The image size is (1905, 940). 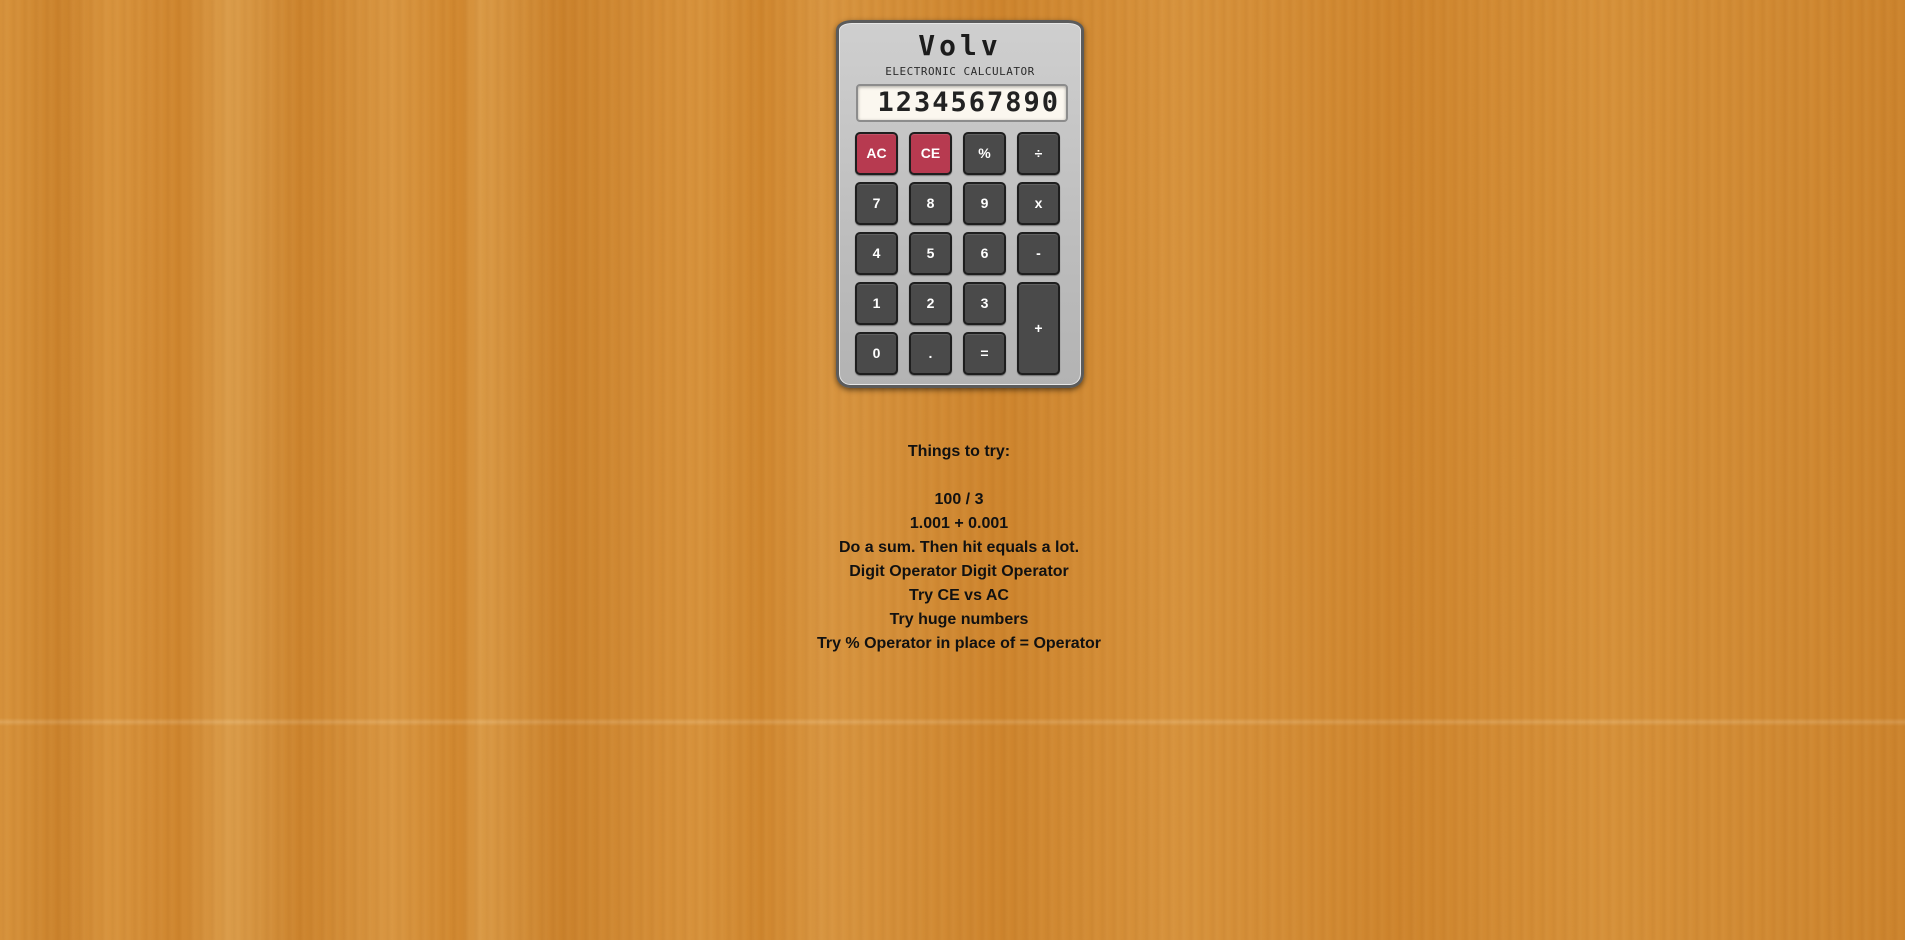 I want to click on tip-item: Try % Operator in place of = Operator, so click(x=959, y=643).